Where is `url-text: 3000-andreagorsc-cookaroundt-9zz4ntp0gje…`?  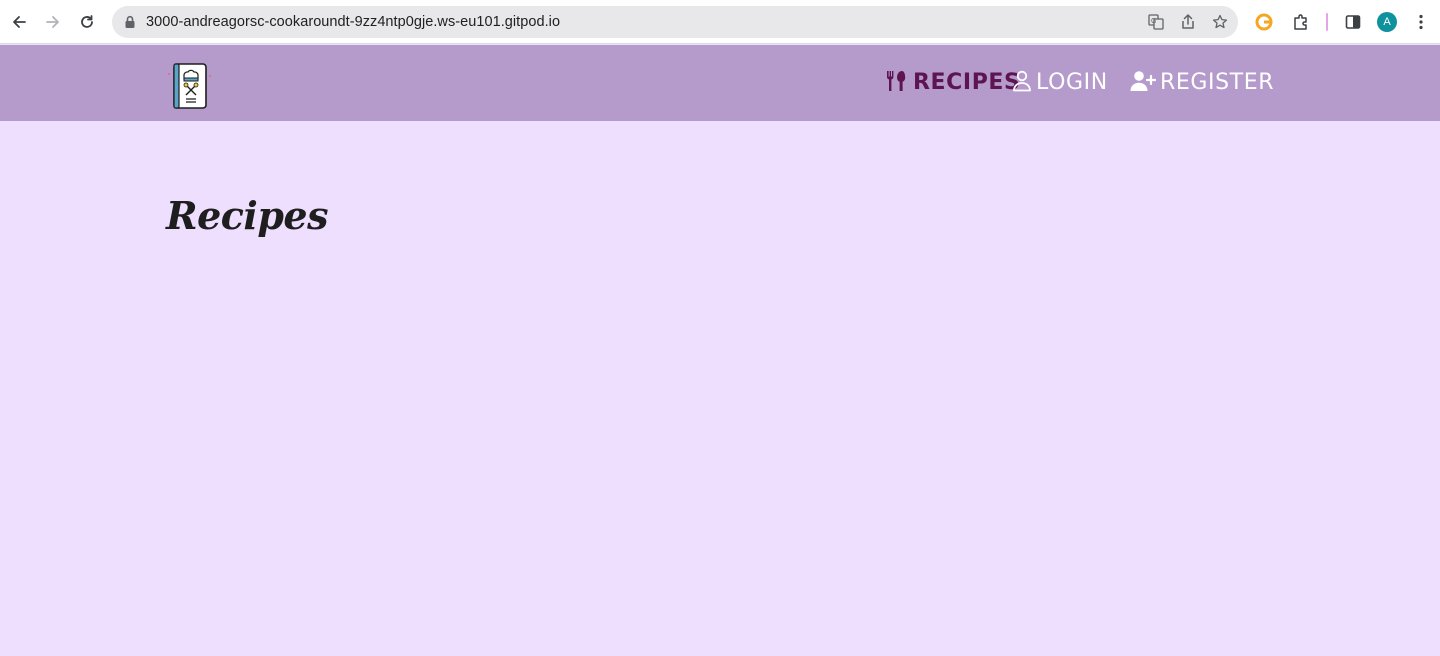 url-text: 3000-andreagorsc-cookaroundt-9zz4ntp0gje… is located at coordinates (353, 22).